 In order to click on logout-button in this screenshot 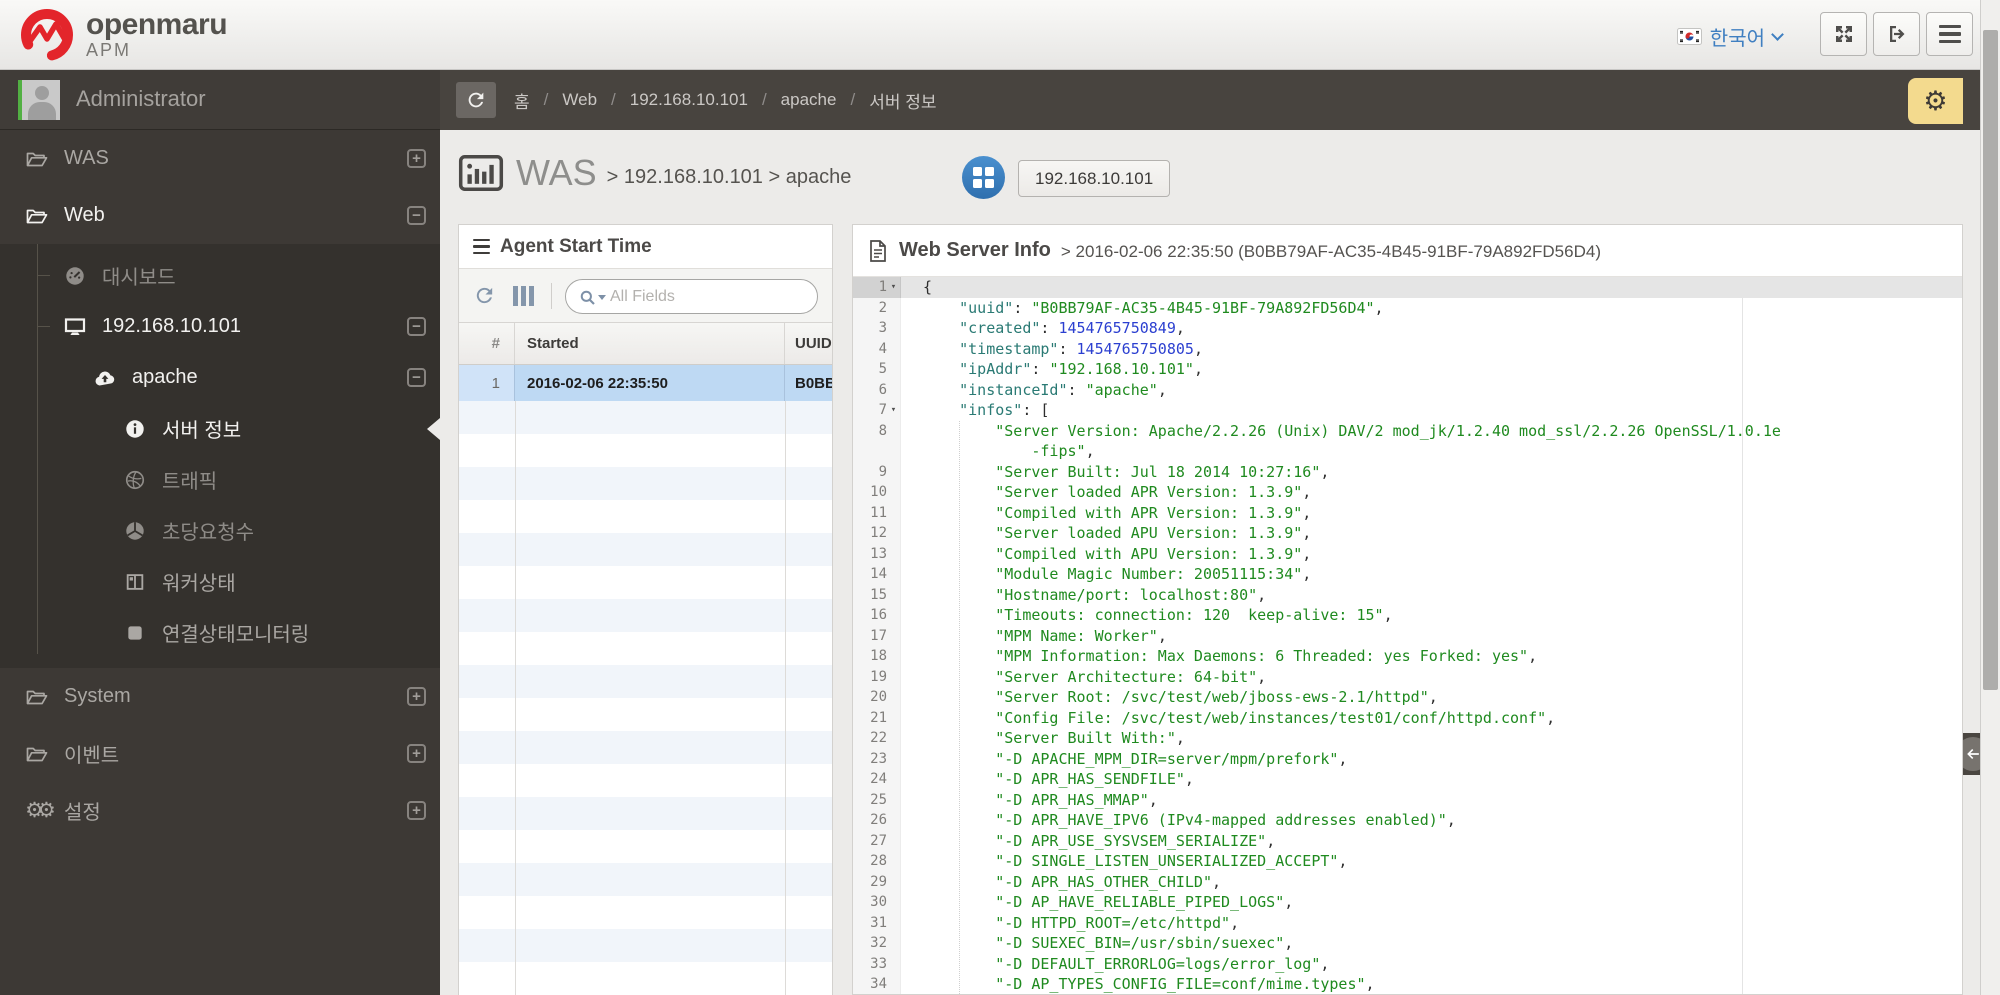, I will do `click(1896, 34)`.